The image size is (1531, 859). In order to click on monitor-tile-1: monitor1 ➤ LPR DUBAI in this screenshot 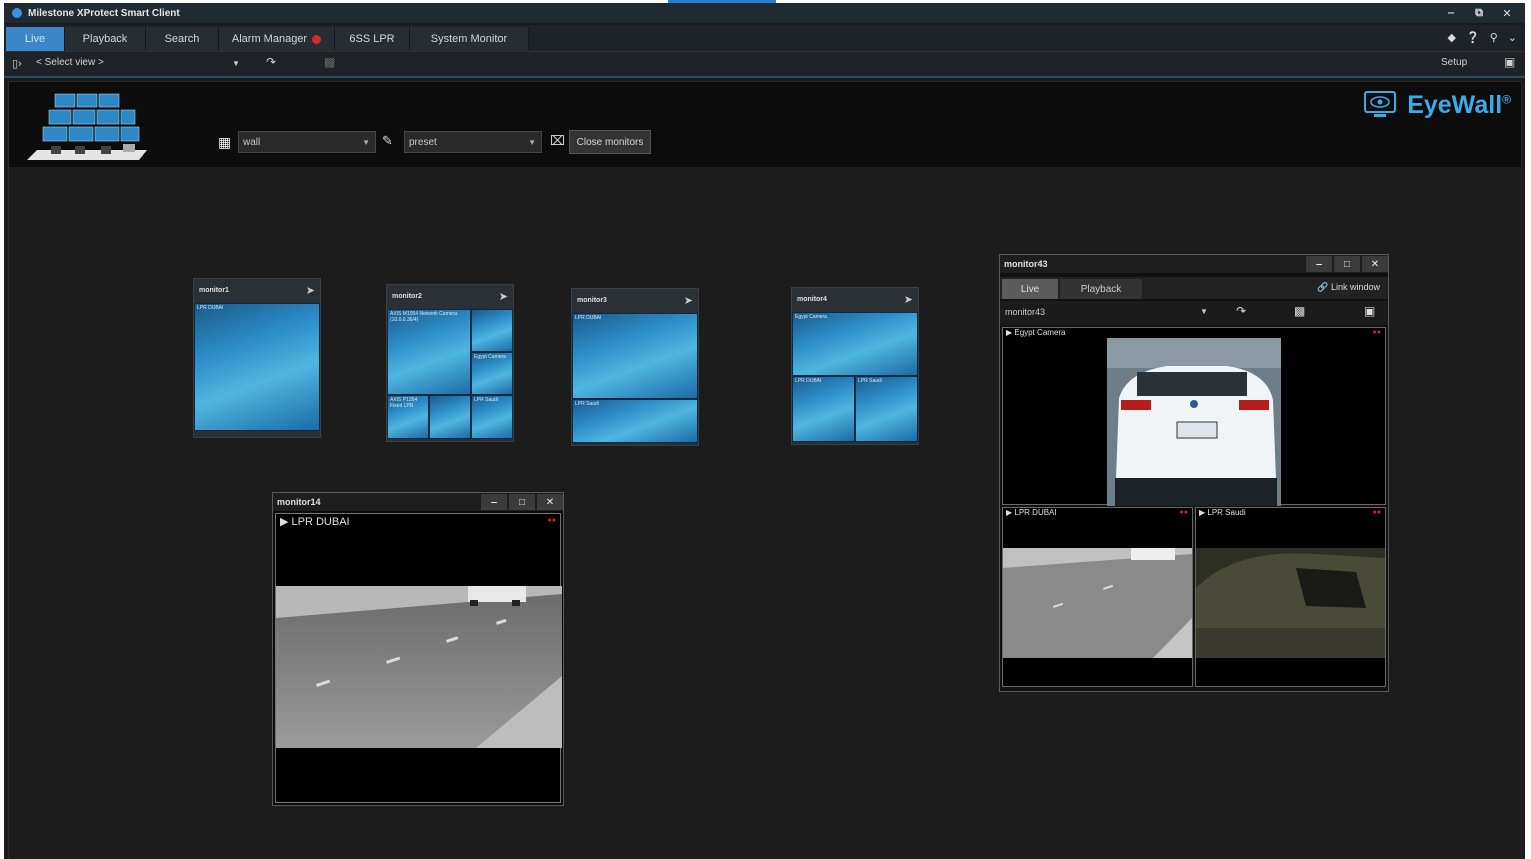, I will do `click(257, 358)`.